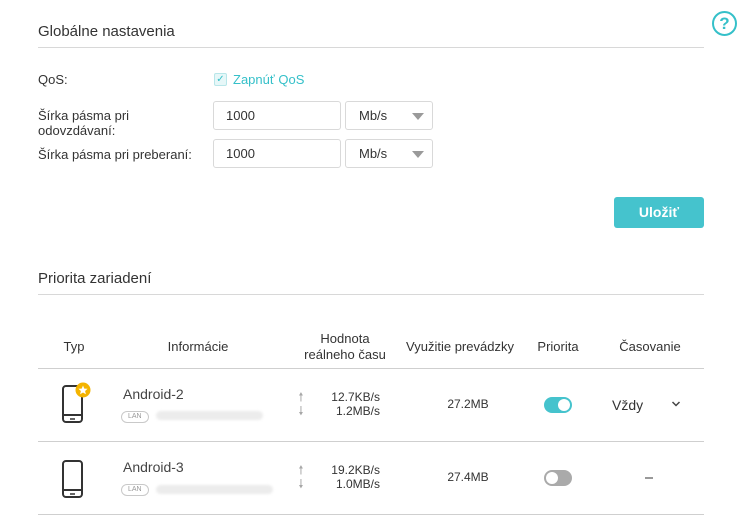 This screenshot has width=747, height=523. I want to click on upload-bandwidth-label: Šírka pásma pri odovzdávaní:, so click(83, 123).